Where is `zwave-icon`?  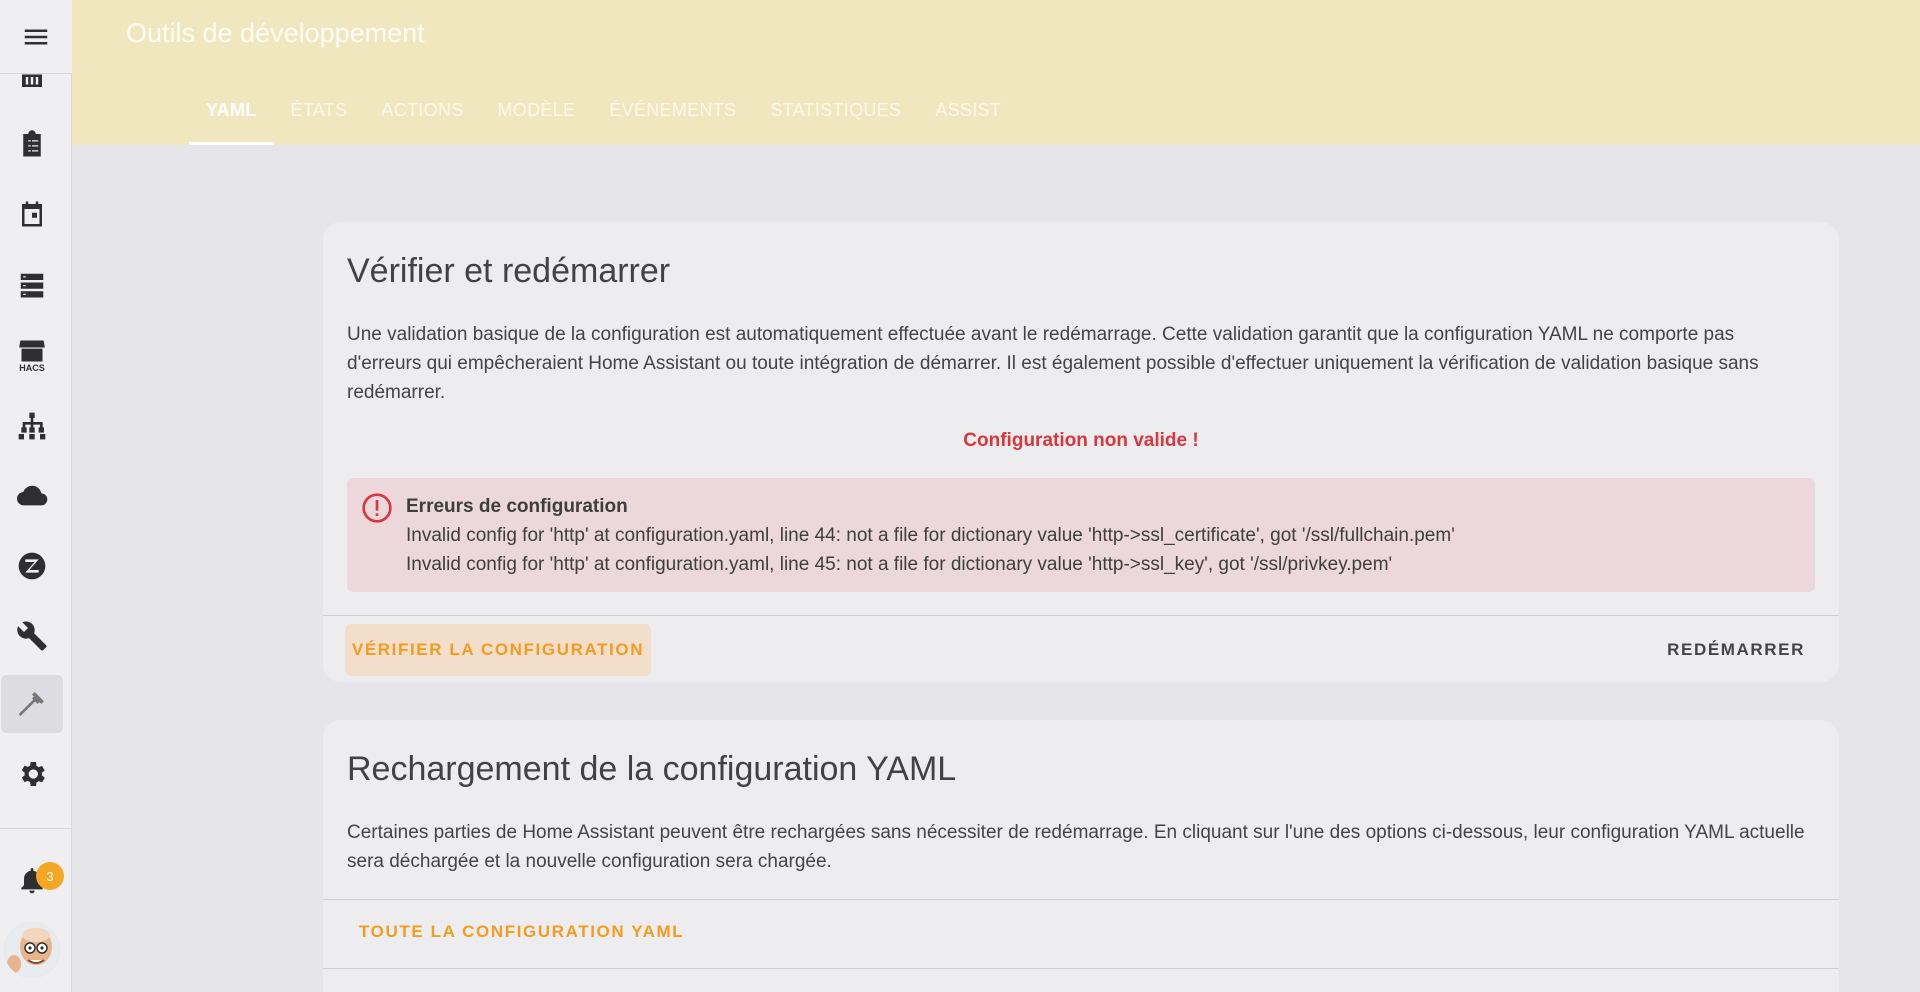
zwave-icon is located at coordinates (32, 566).